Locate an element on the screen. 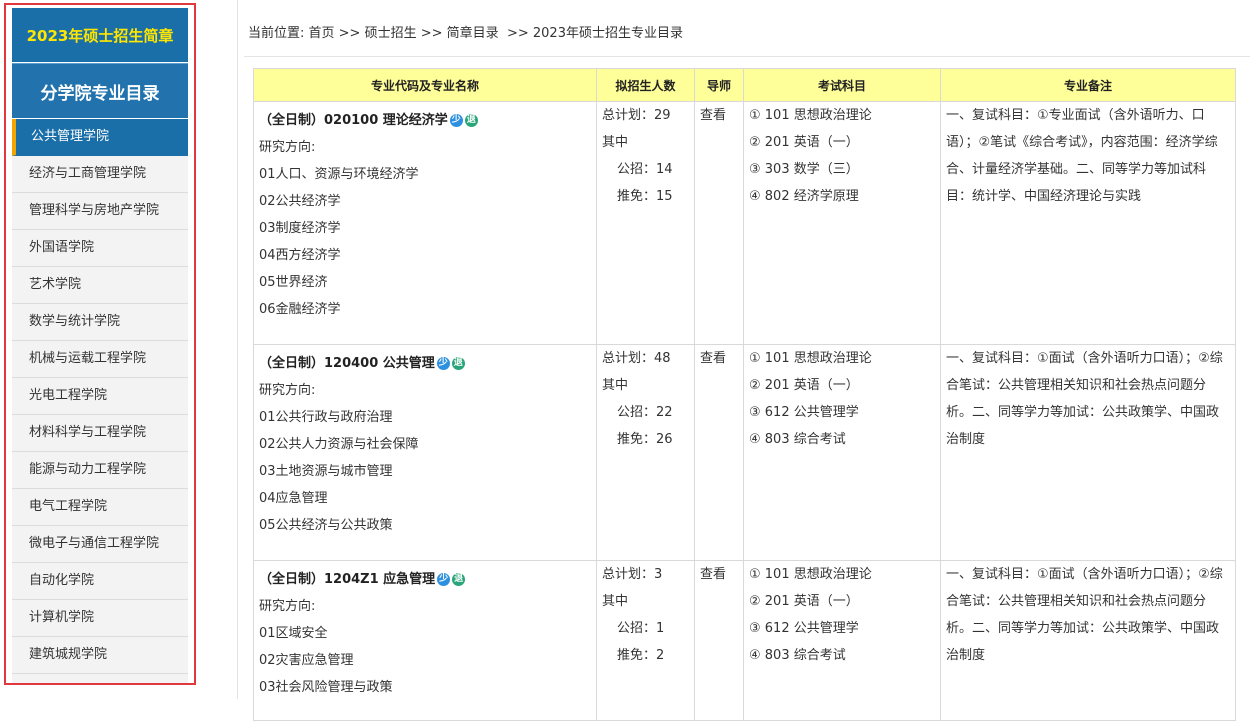 This screenshot has height=721, width=1250. sidebar-item-college: 公共管理学院 is located at coordinates (100, 137).